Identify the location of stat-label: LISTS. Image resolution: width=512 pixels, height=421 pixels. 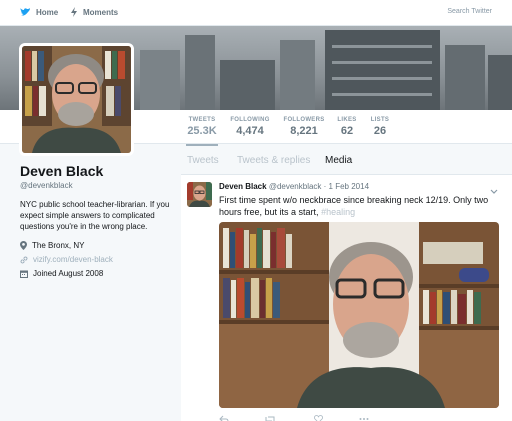
(380, 120).